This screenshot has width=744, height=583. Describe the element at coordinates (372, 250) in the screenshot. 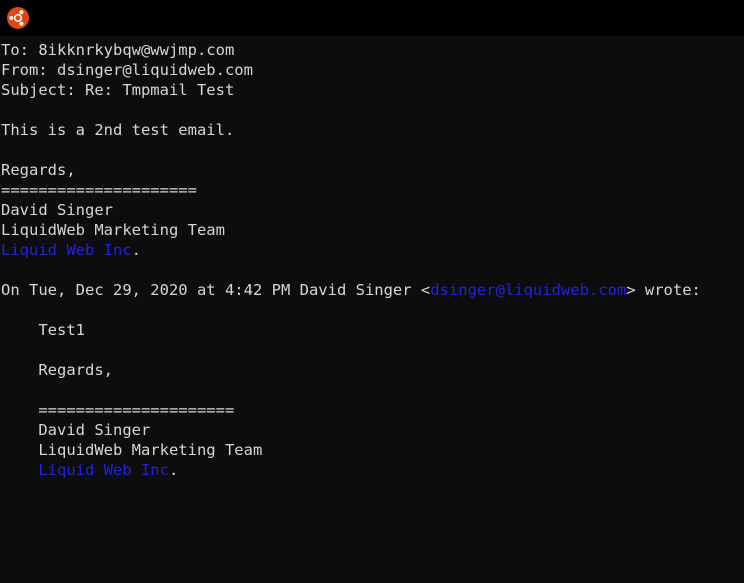

I see `signature-company-line: Liquid Web Inc.` at that location.